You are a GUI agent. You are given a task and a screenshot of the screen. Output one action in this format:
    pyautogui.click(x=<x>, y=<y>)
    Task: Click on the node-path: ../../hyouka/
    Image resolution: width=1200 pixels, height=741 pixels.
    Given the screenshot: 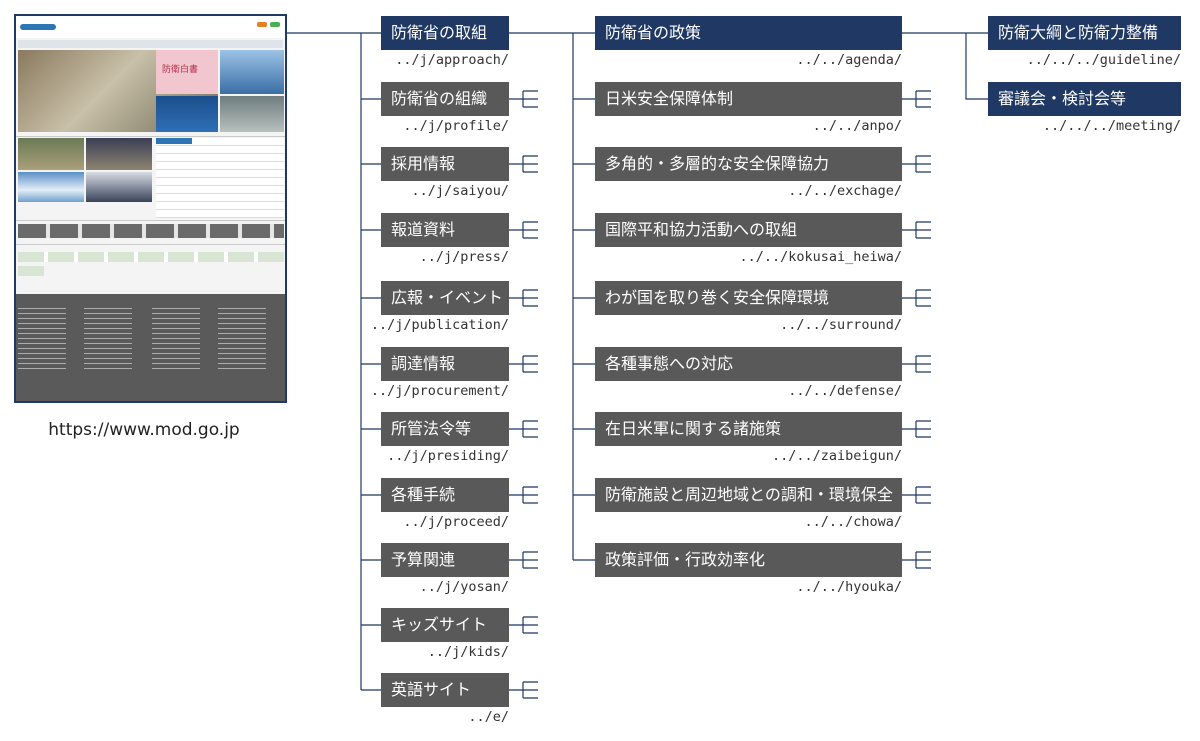 What is the action you would take?
    pyautogui.click(x=849, y=587)
    